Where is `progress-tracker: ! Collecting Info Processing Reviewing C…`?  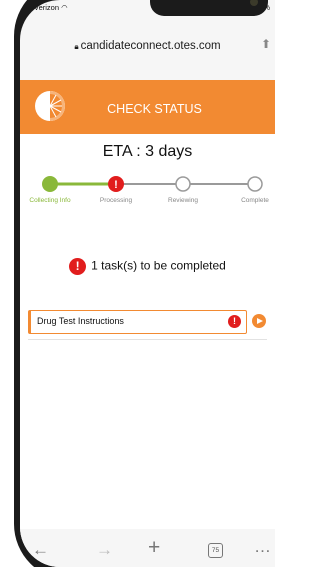
progress-tracker: ! Collecting Info Processing Reviewing C… is located at coordinates (147, 194).